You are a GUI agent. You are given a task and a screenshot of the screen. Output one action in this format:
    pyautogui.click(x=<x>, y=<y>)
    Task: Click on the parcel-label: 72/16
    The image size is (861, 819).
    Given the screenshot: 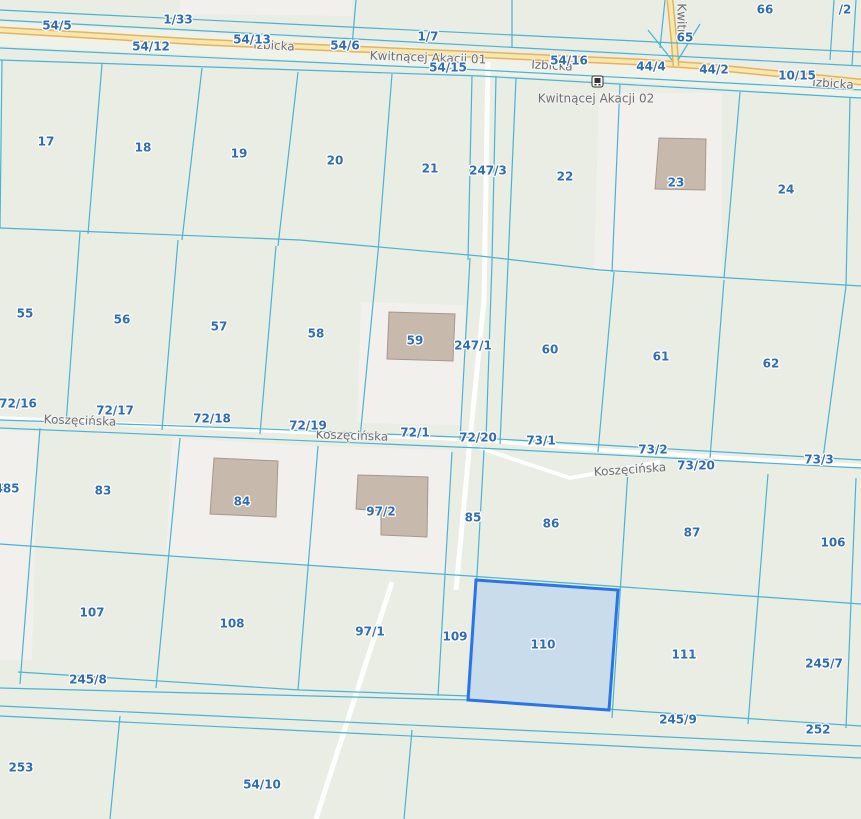 What is the action you would take?
    pyautogui.click(x=19, y=403)
    